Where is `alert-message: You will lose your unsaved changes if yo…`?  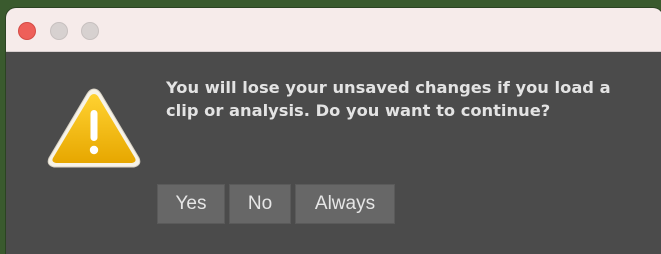 alert-message: You will lose your unsaved changes if yo… is located at coordinates (401, 99).